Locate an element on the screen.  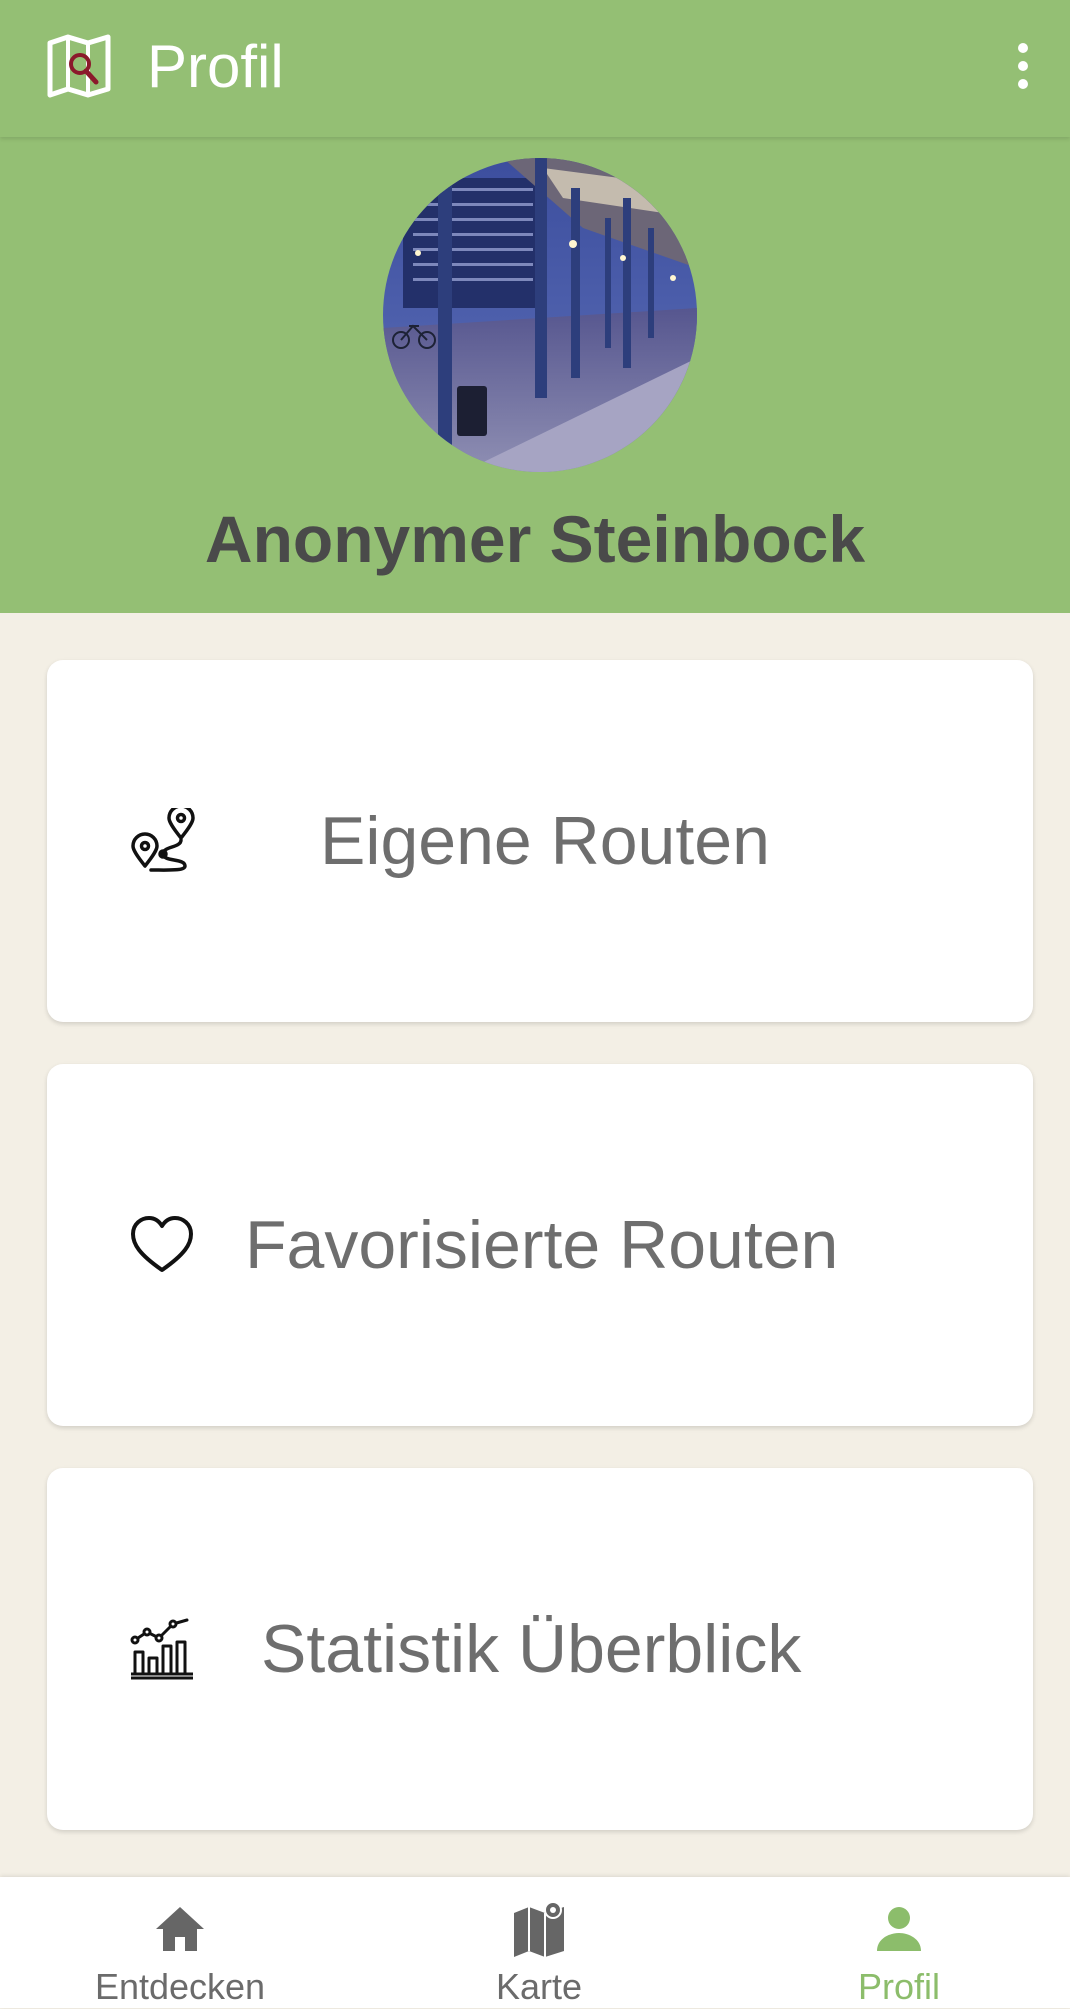
route-icon is located at coordinates (163, 840).